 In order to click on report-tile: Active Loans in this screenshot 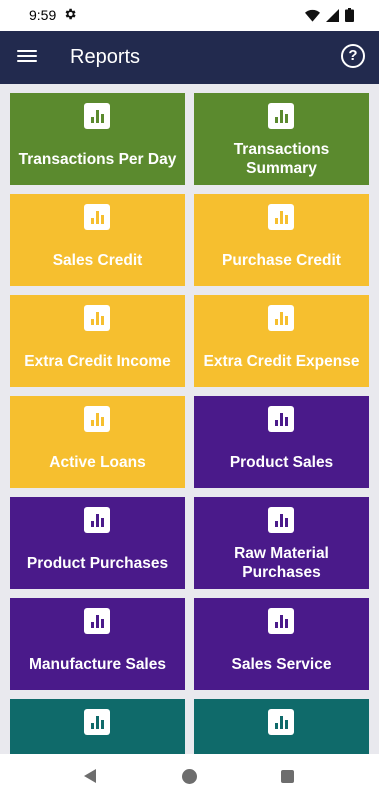, I will do `click(97, 442)`.